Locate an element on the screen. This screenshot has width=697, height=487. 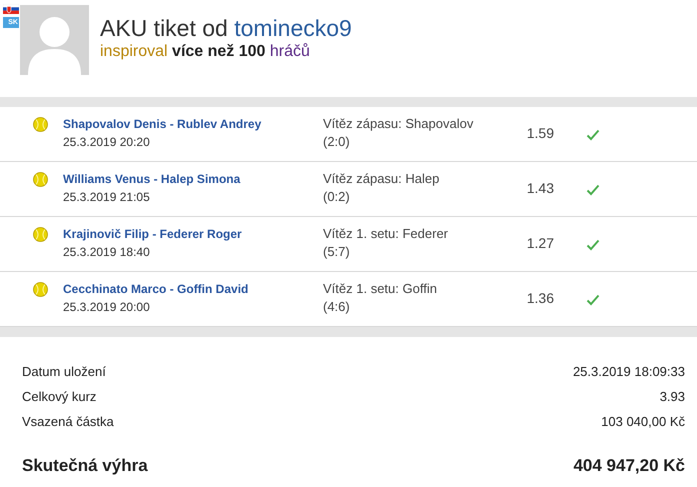
bet-pick: Vítěz 1. setu: Federer is located at coordinates (386, 234).